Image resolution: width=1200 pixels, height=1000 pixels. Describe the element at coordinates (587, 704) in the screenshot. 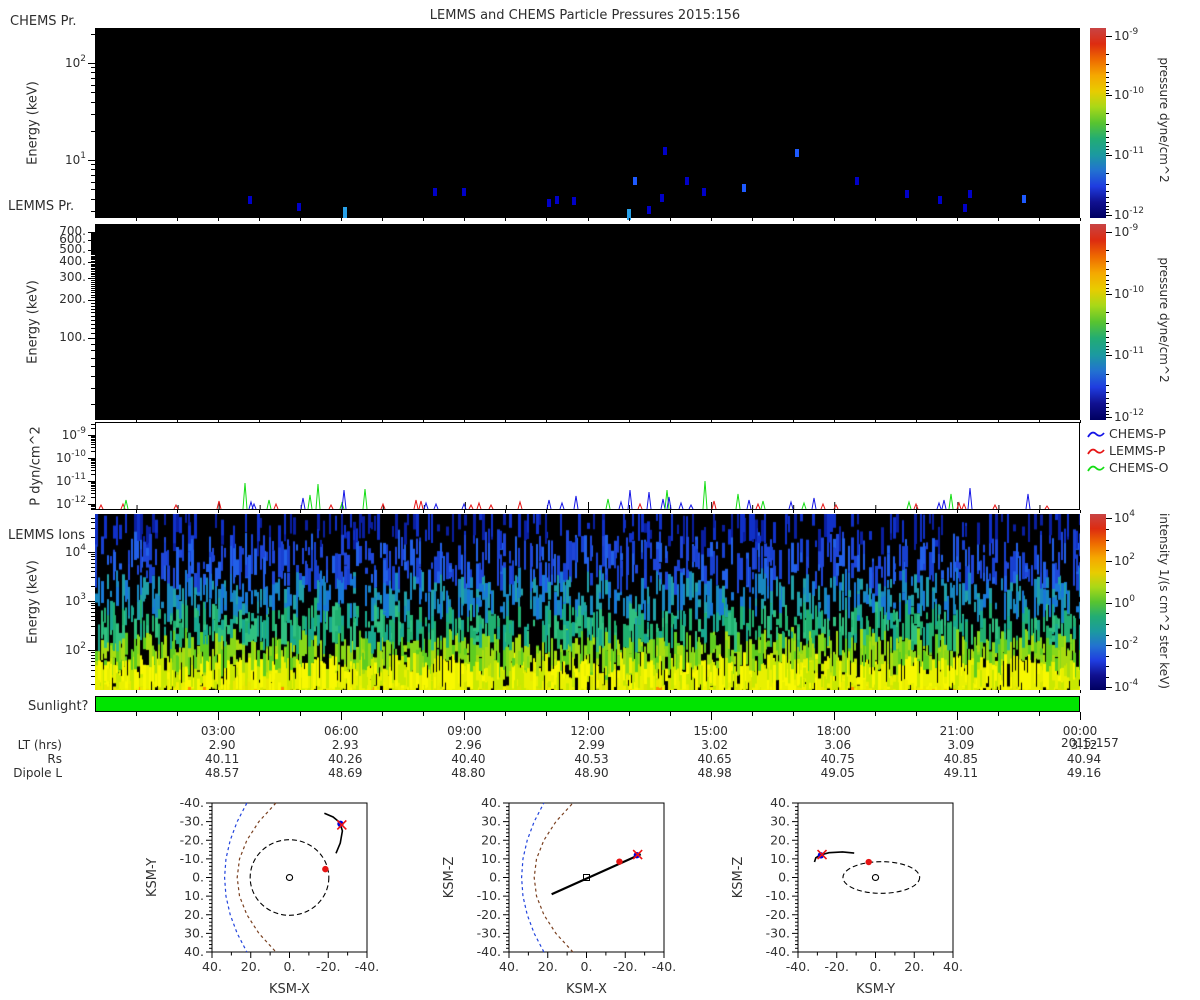

I see `sunlight-status-bar` at that location.